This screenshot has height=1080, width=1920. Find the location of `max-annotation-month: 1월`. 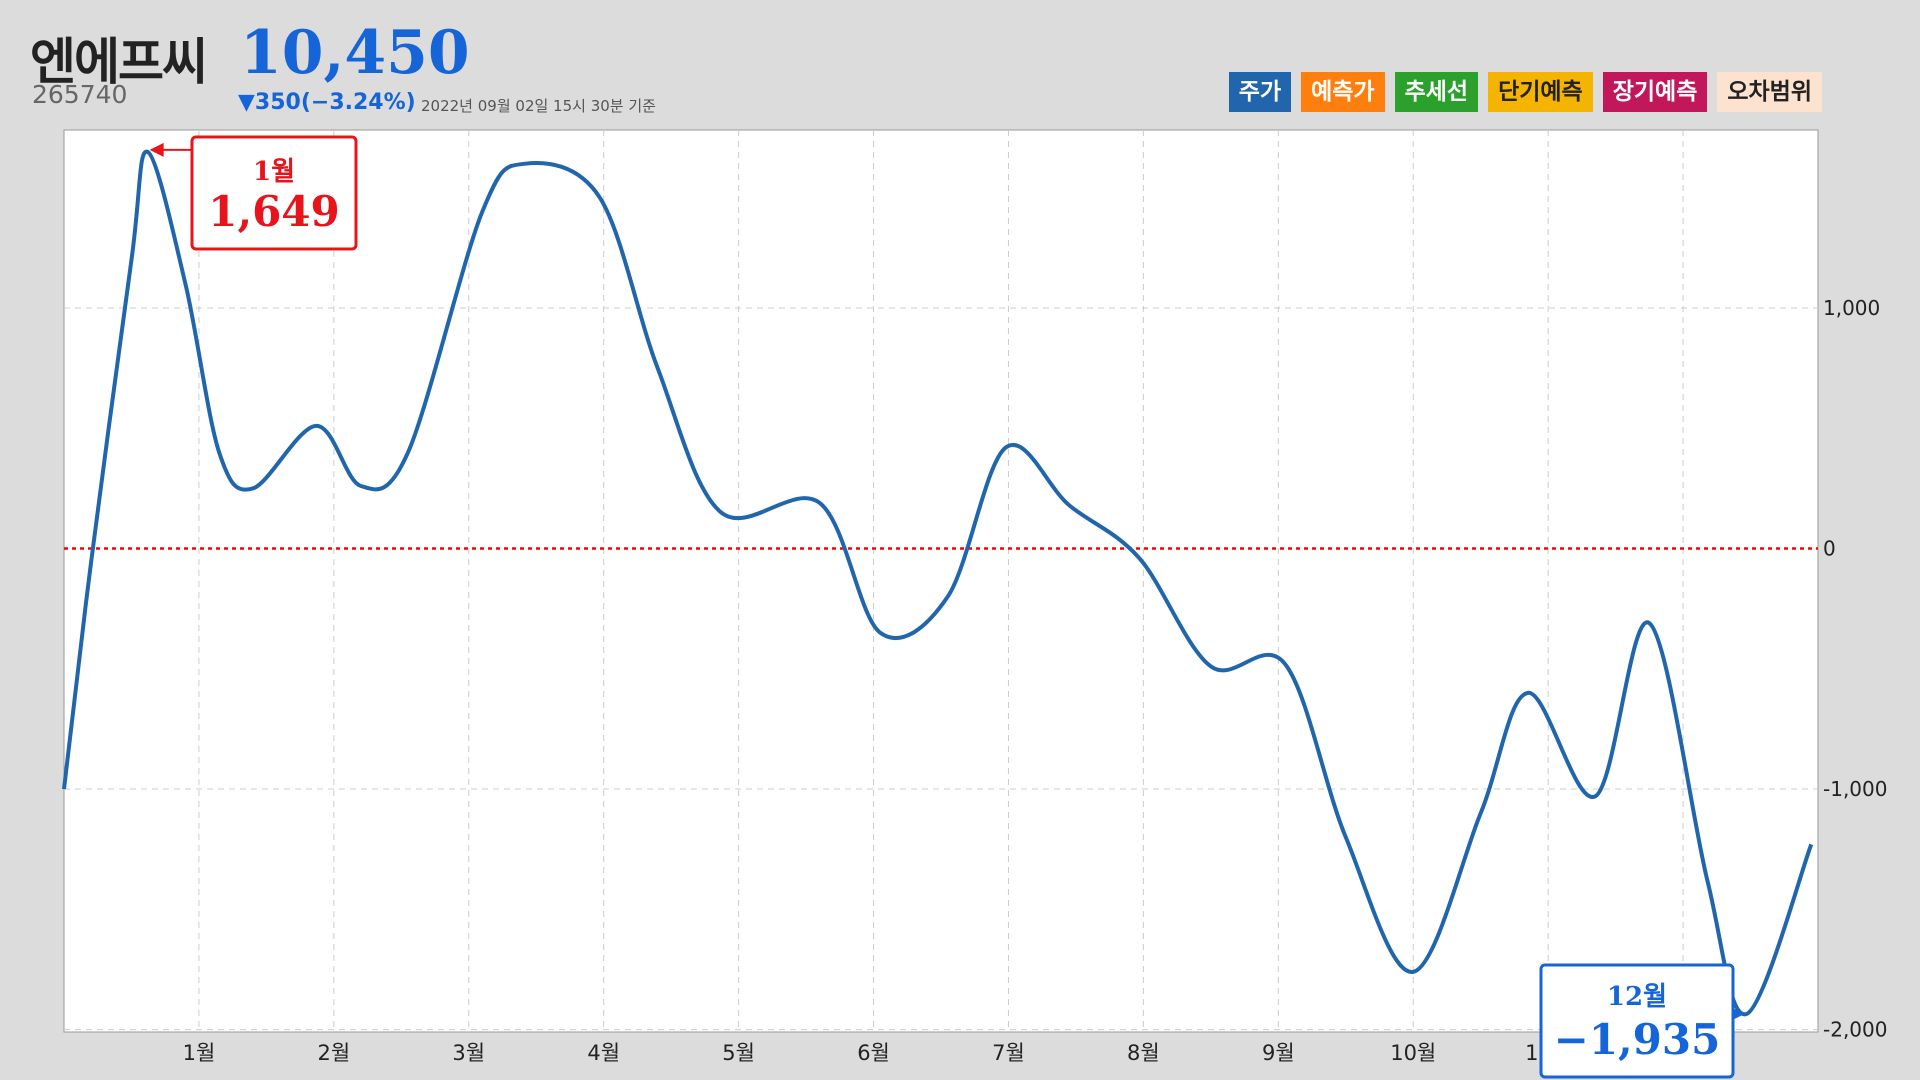

max-annotation-month: 1월 is located at coordinates (274, 172).